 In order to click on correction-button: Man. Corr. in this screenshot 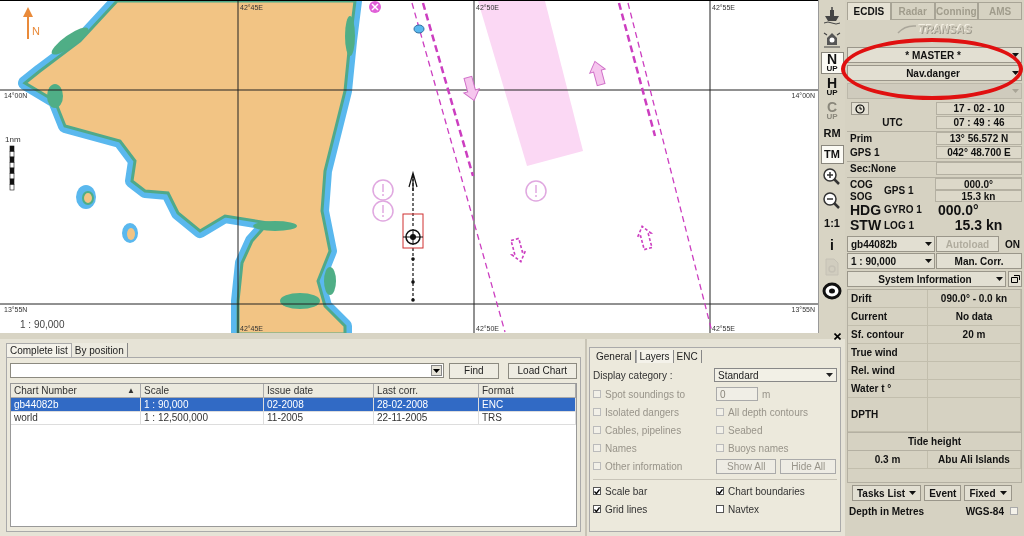, I will do `click(979, 261)`.